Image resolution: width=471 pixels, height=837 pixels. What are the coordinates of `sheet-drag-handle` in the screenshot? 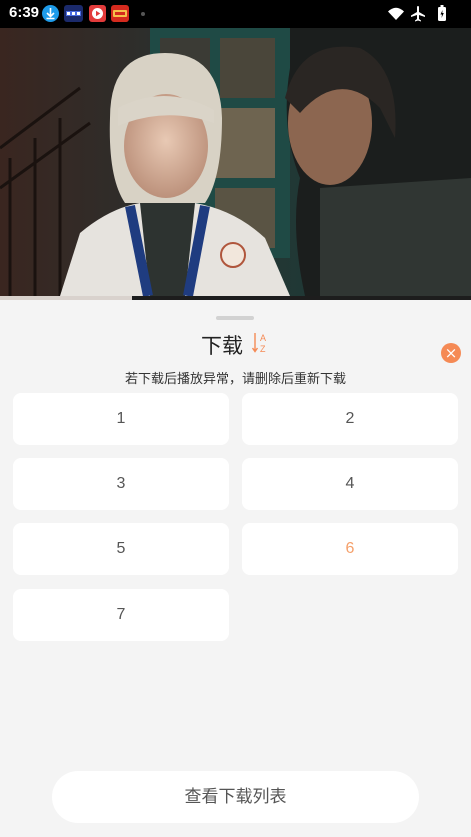 It's located at (235, 318).